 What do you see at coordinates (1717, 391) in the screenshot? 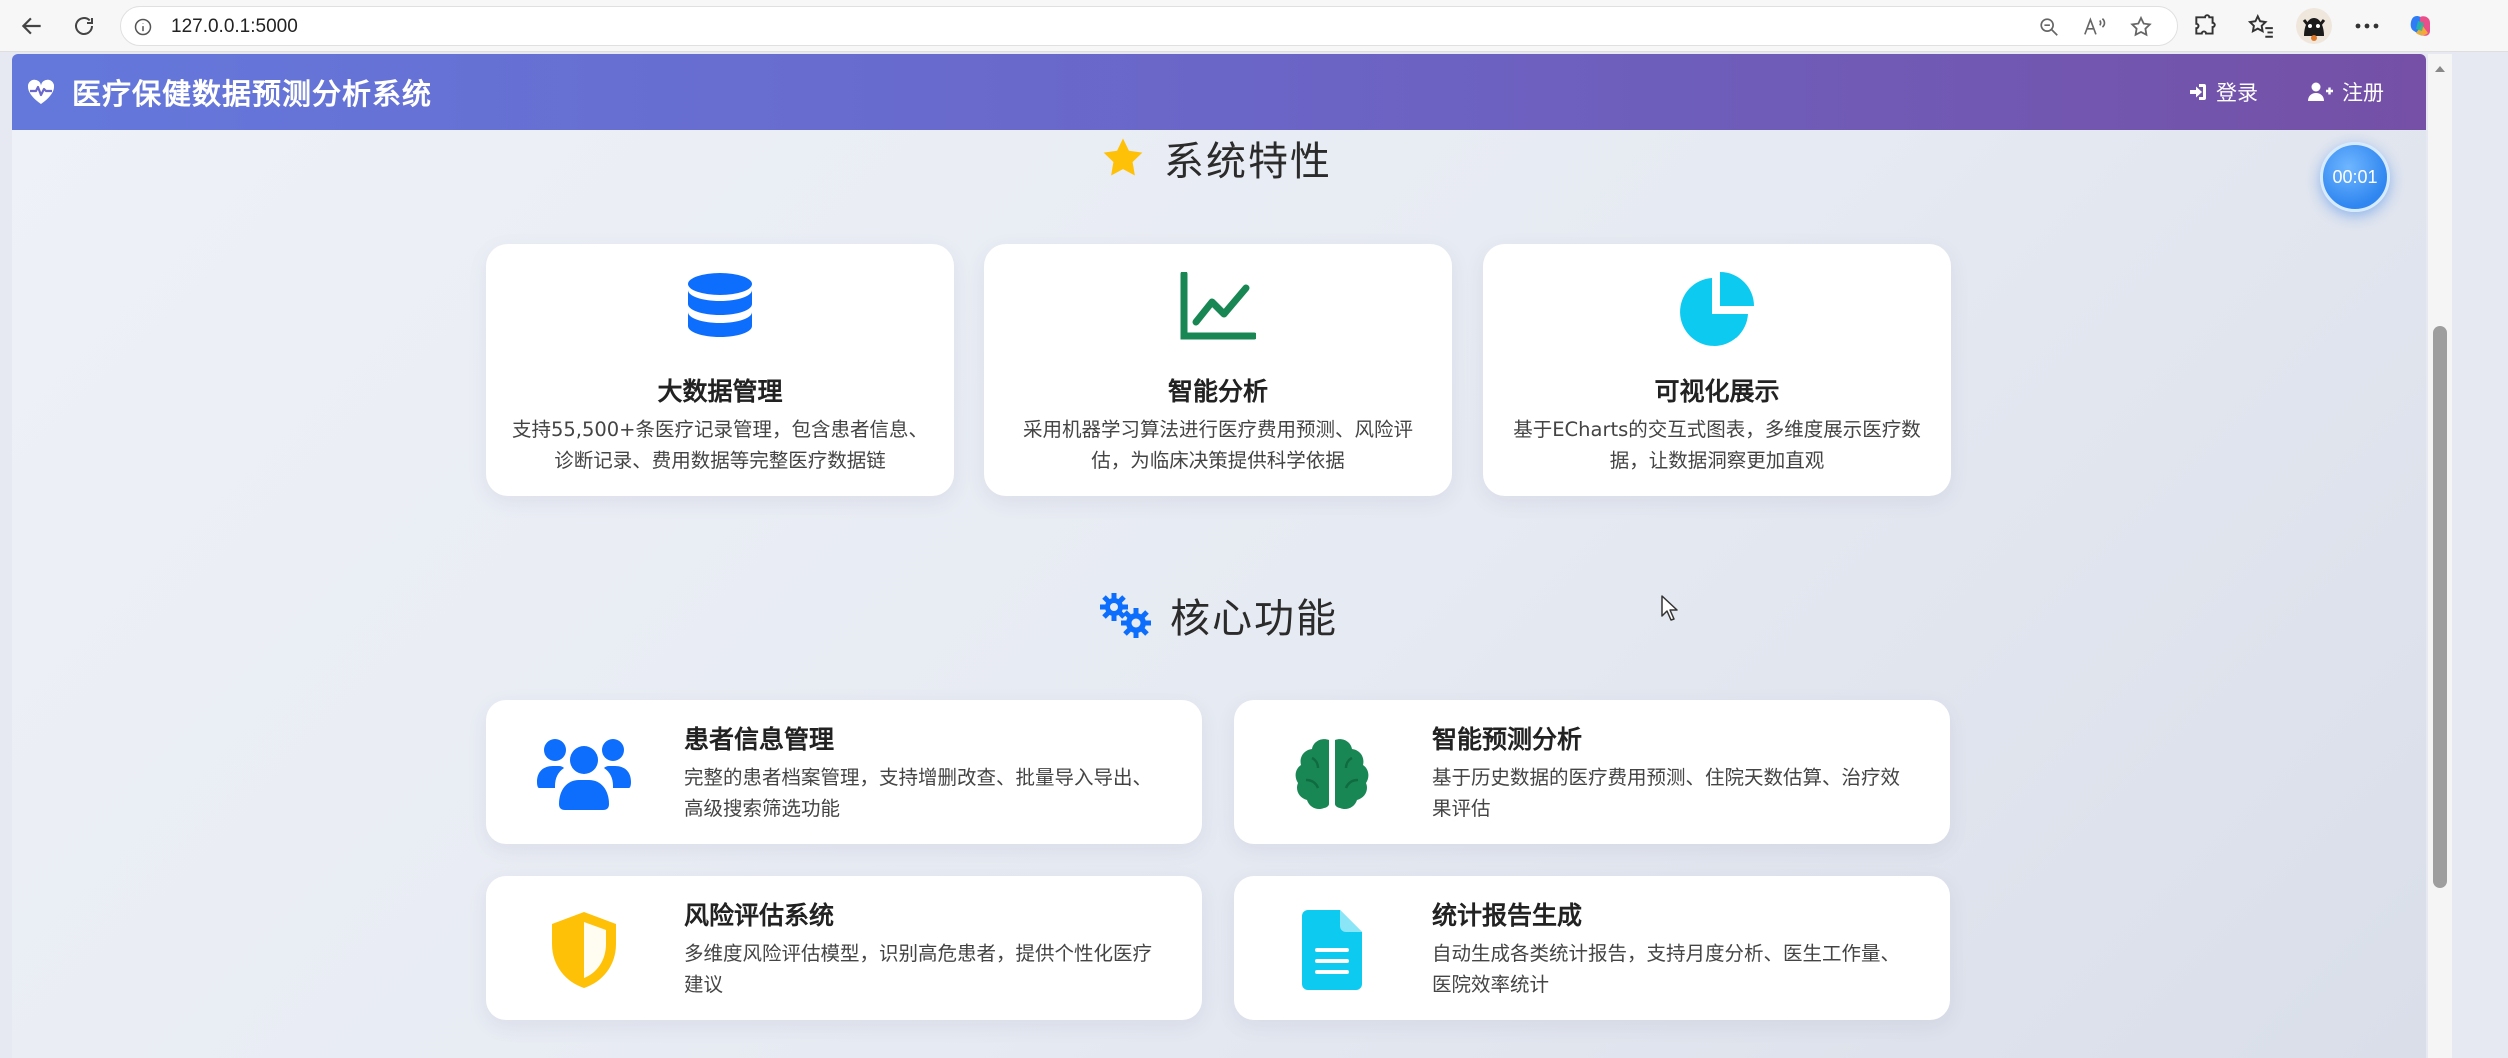
I see `feature-title: 可视化展示` at bounding box center [1717, 391].